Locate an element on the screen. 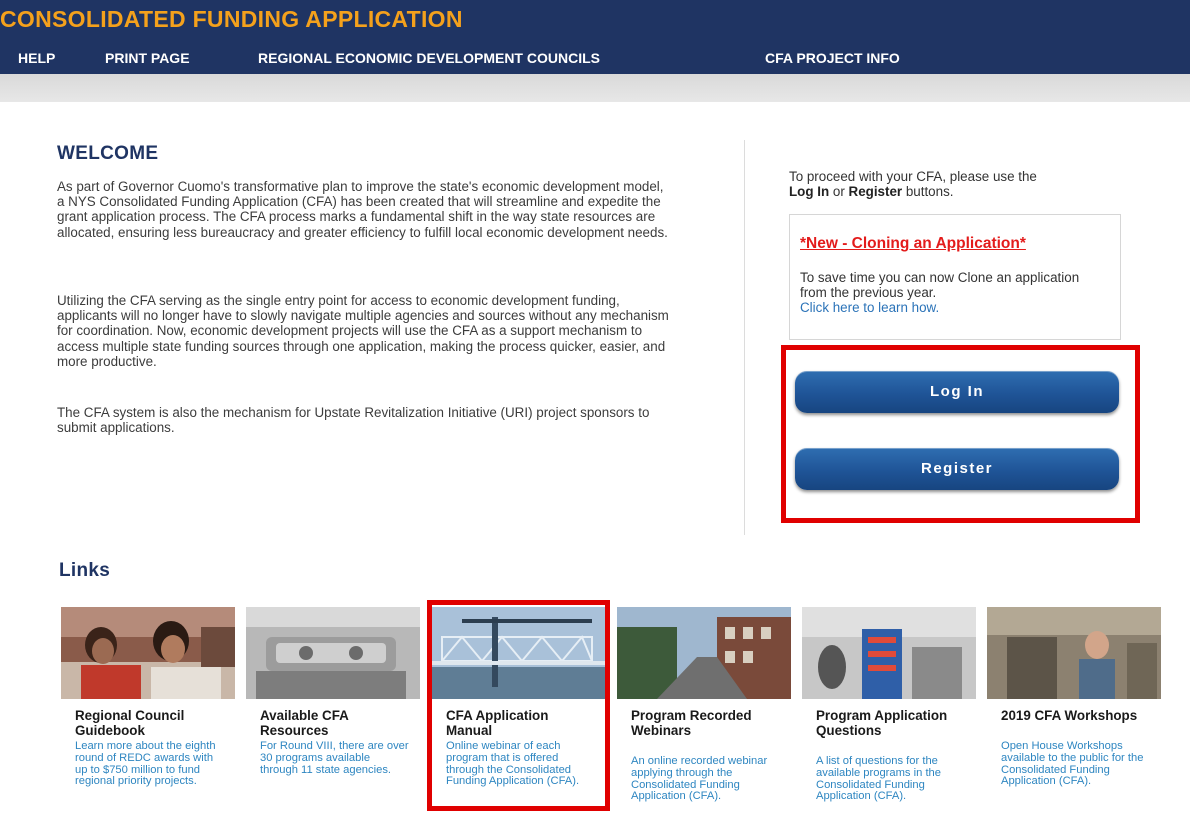  nav-cfa-project-info: CFA PROJECT INFO is located at coordinates (832, 58).